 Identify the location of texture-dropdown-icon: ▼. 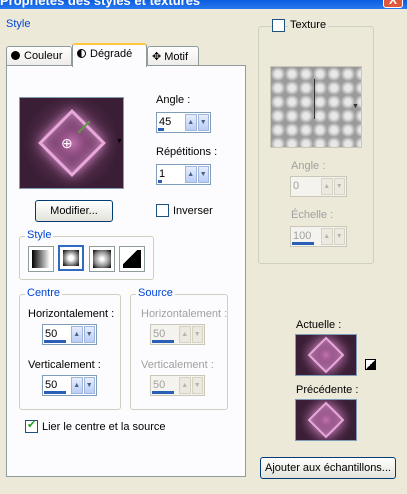
(355, 106).